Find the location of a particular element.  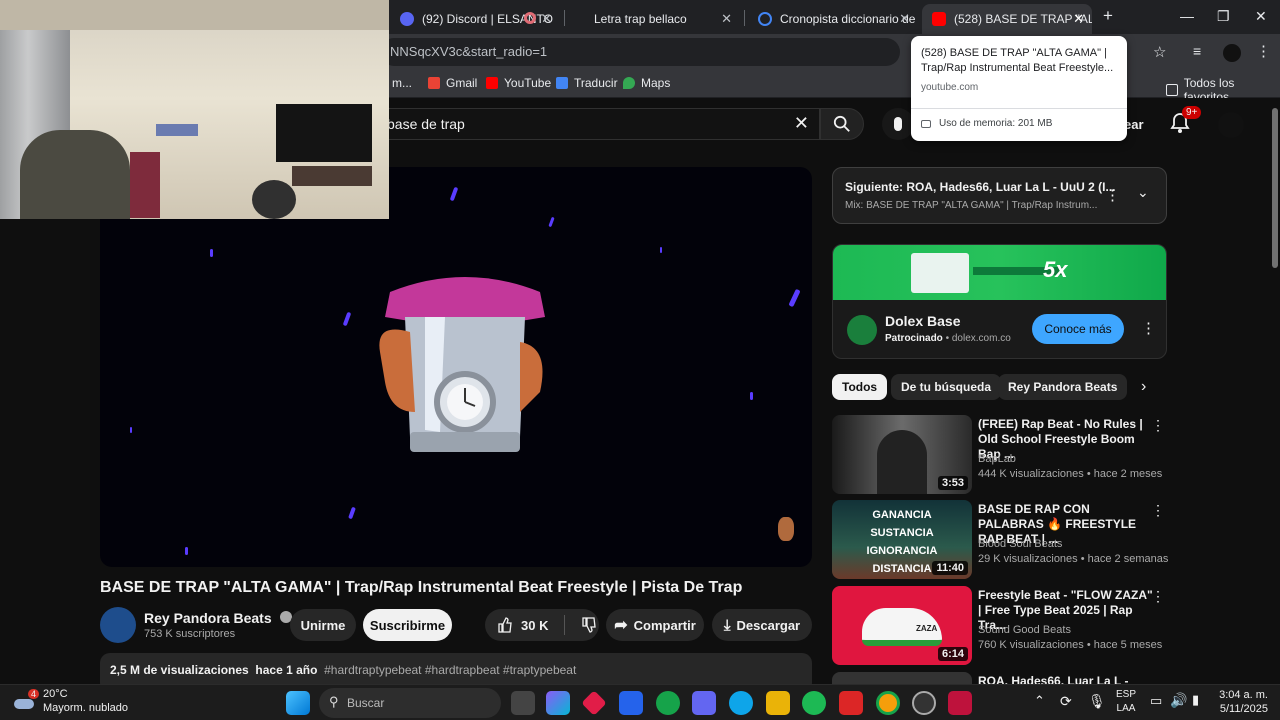

language-indicator: ESP LAA is located at coordinates (1126, 702).